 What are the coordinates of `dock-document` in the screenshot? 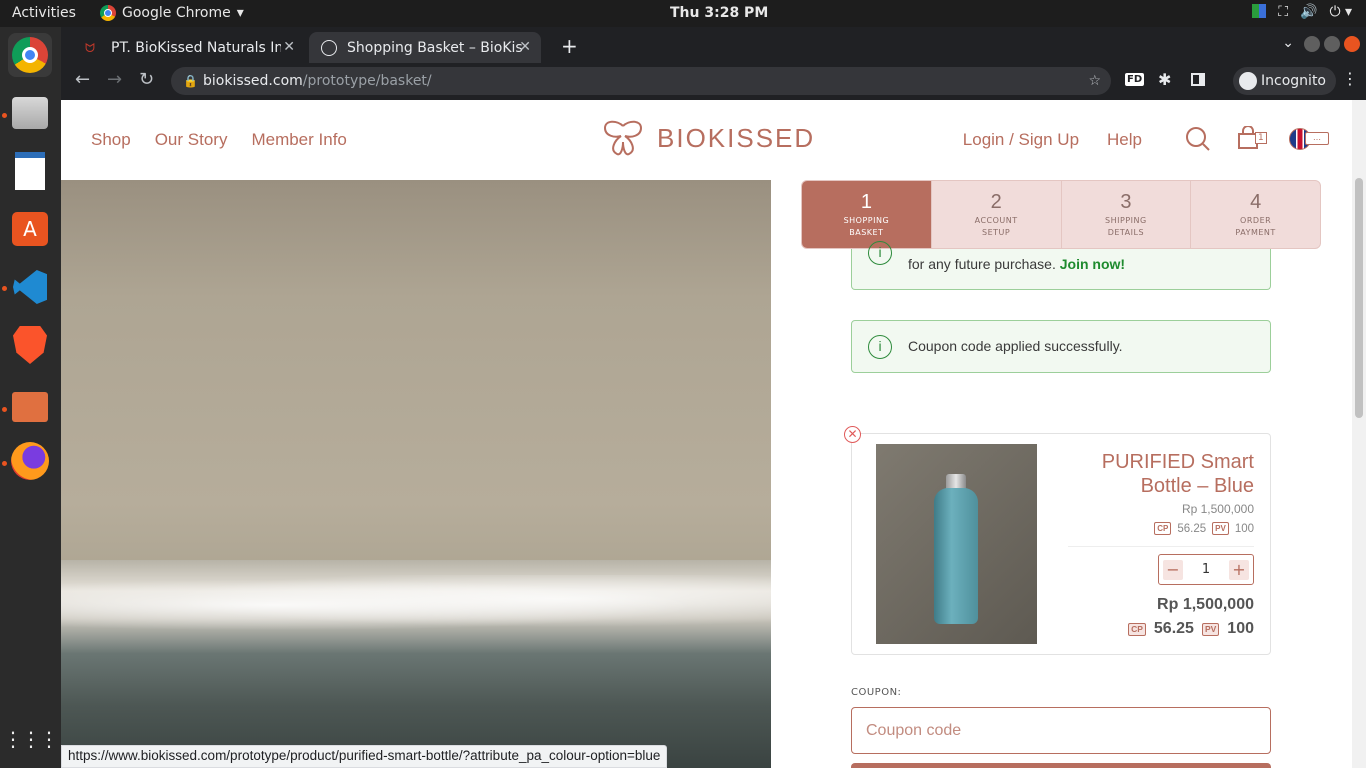 It's located at (30, 171).